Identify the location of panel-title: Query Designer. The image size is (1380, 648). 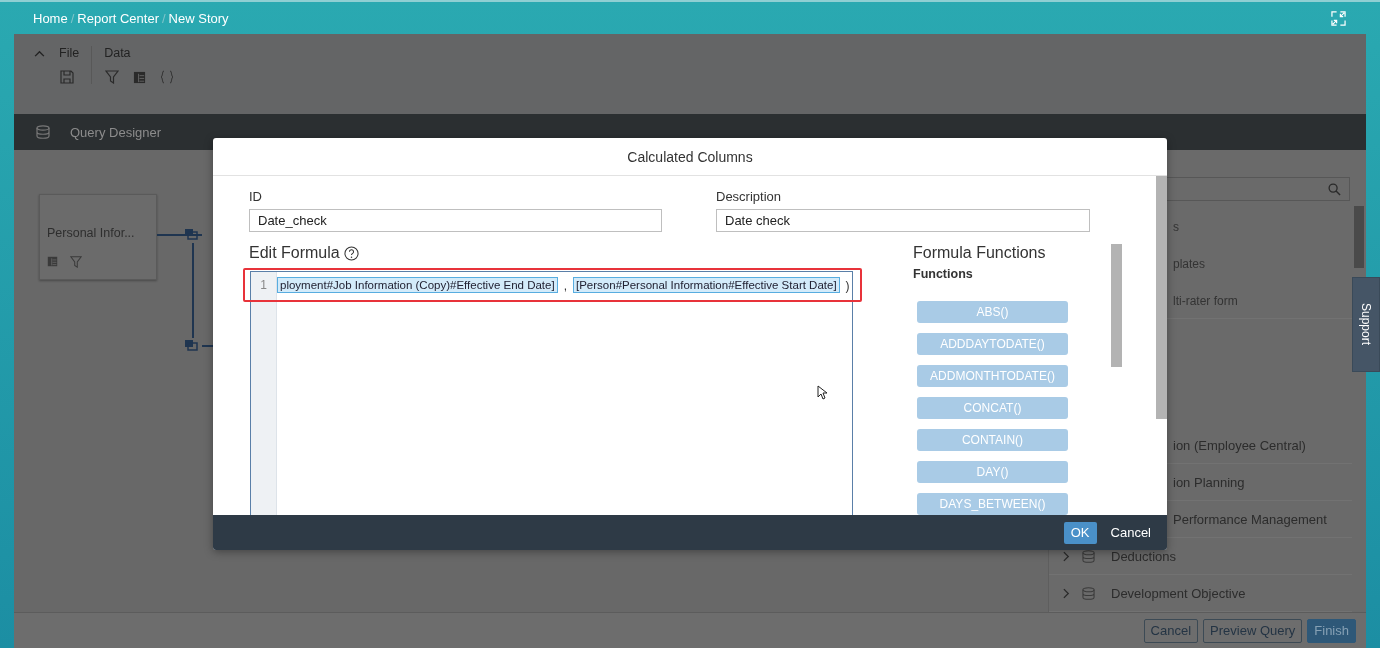
(116, 132).